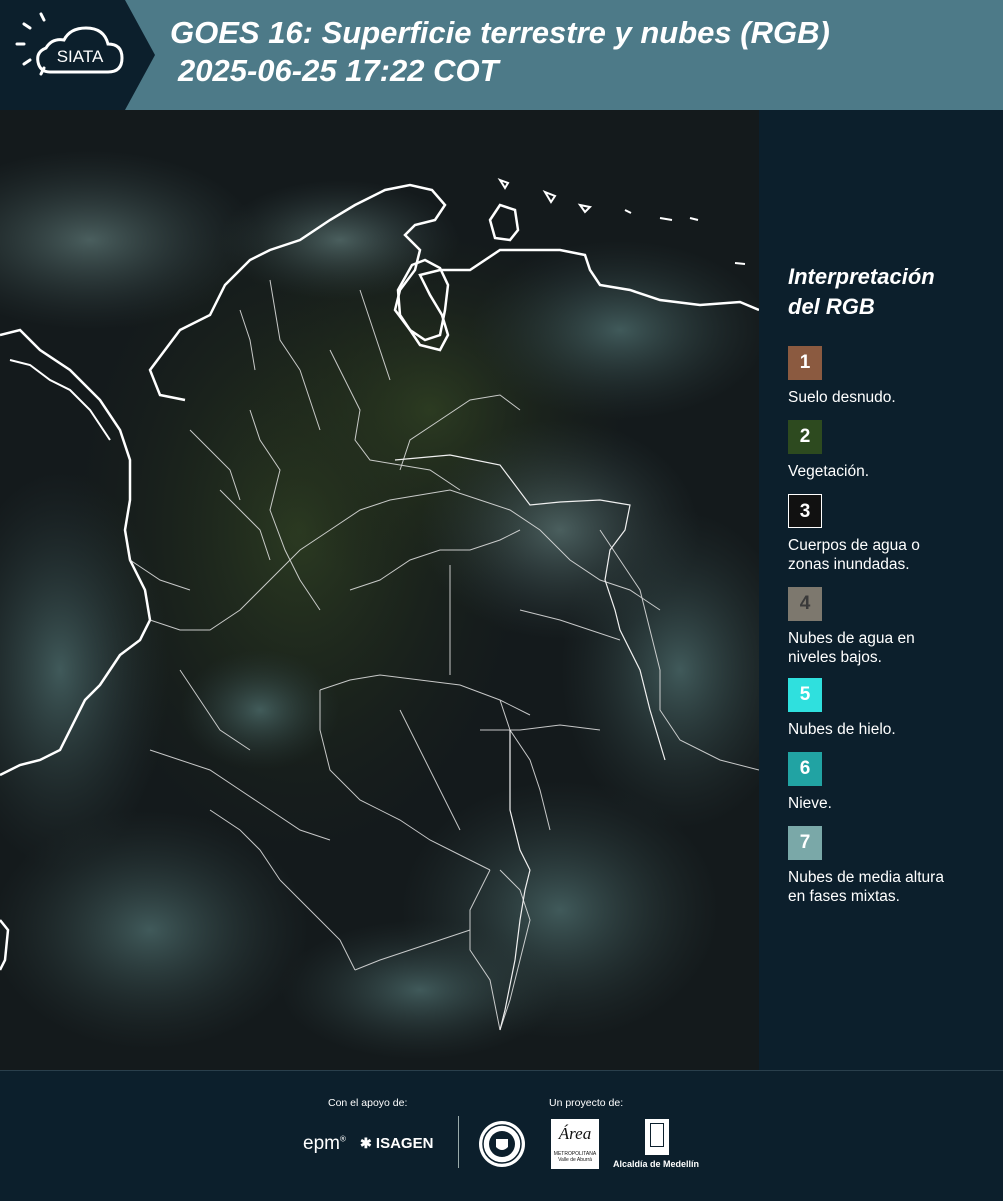  Describe the element at coordinates (458, 1142) in the screenshot. I see `footer-divider` at that location.